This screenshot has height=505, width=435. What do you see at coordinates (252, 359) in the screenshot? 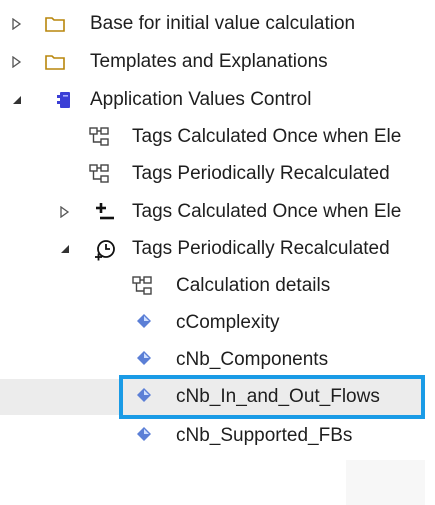
I see `tree-item-label: cNb_Components` at bounding box center [252, 359].